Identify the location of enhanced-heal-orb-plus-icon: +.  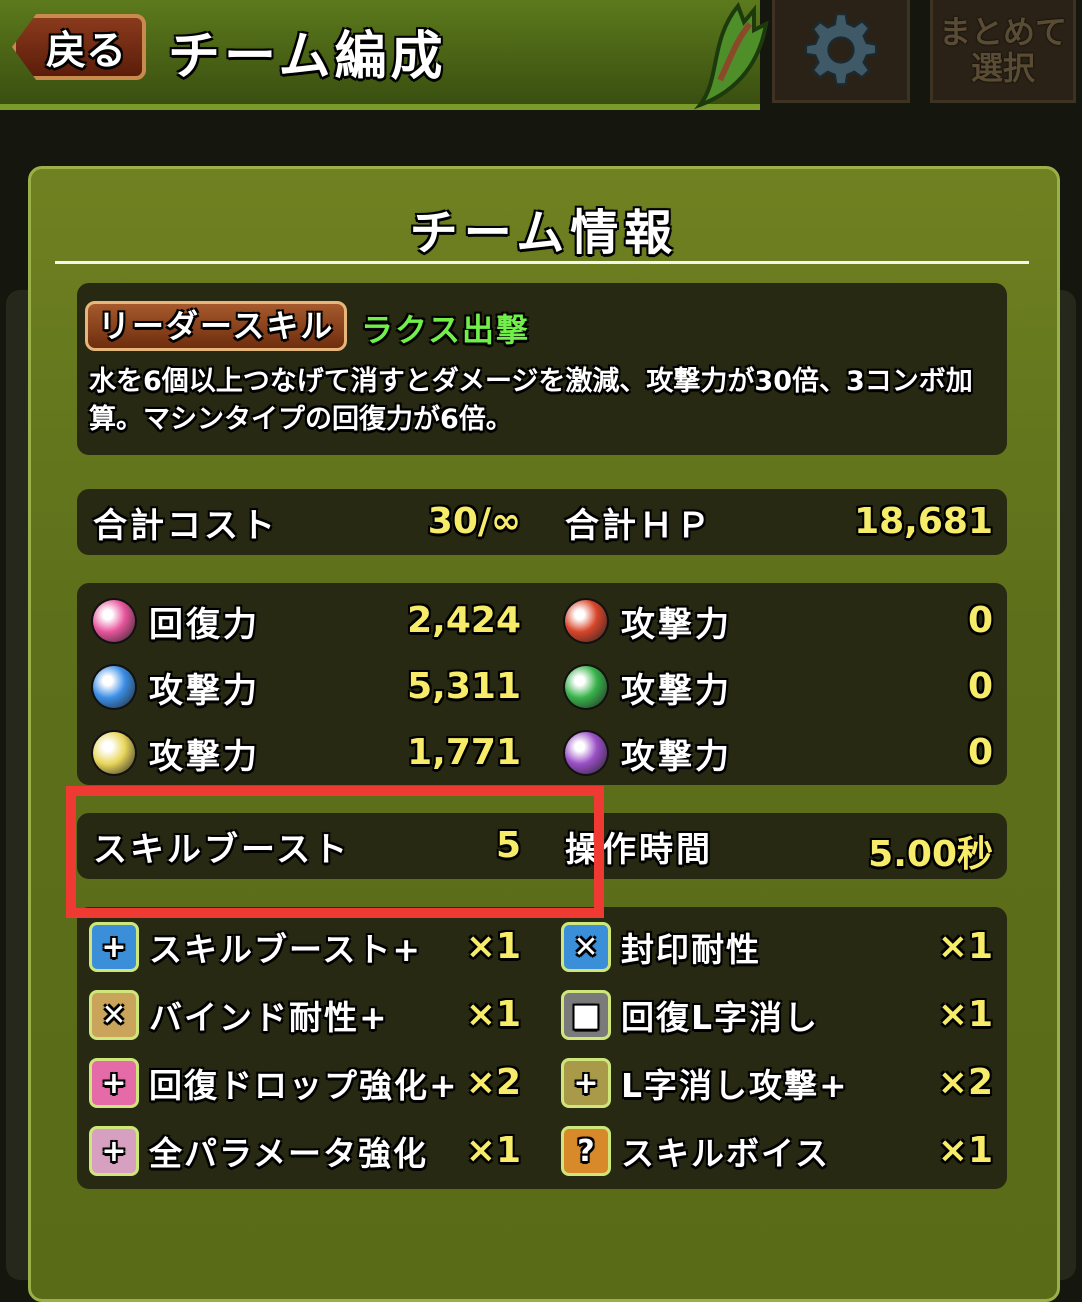
(114, 1083).